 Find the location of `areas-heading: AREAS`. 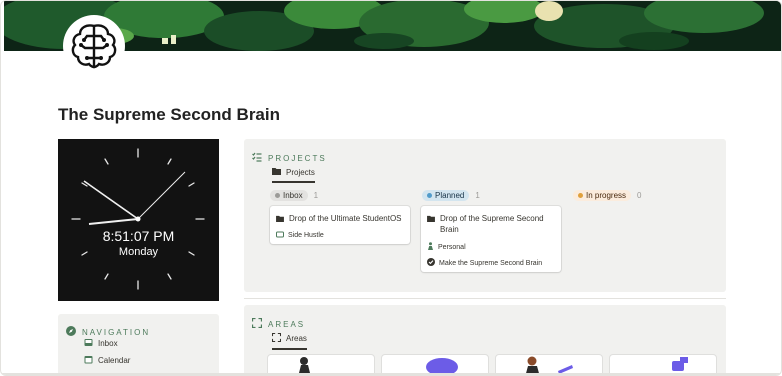

areas-heading: AREAS is located at coordinates (278, 324).